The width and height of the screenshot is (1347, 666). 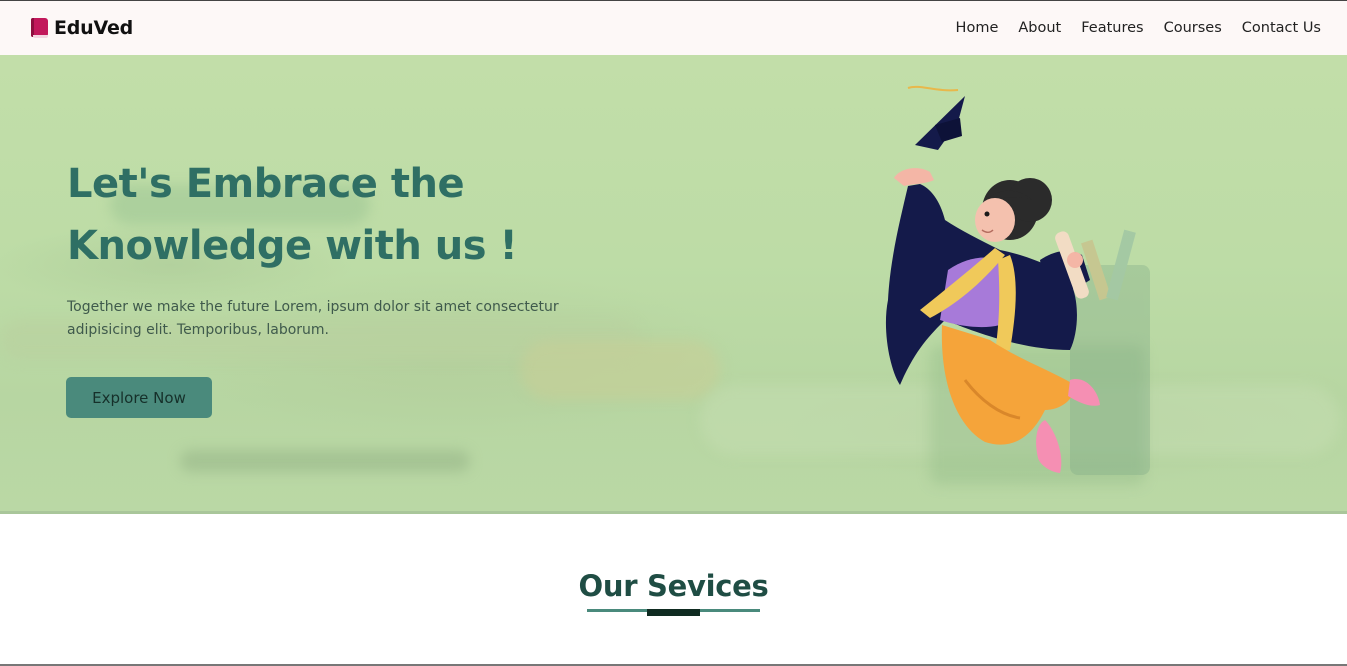 What do you see at coordinates (673, 512) in the screenshot?
I see `hero-bottom-border` at bounding box center [673, 512].